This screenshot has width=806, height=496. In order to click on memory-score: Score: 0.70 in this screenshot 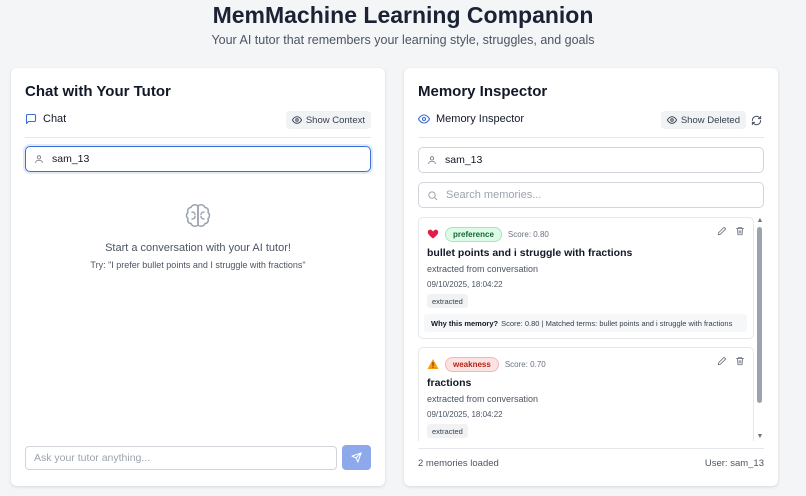, I will do `click(525, 364)`.